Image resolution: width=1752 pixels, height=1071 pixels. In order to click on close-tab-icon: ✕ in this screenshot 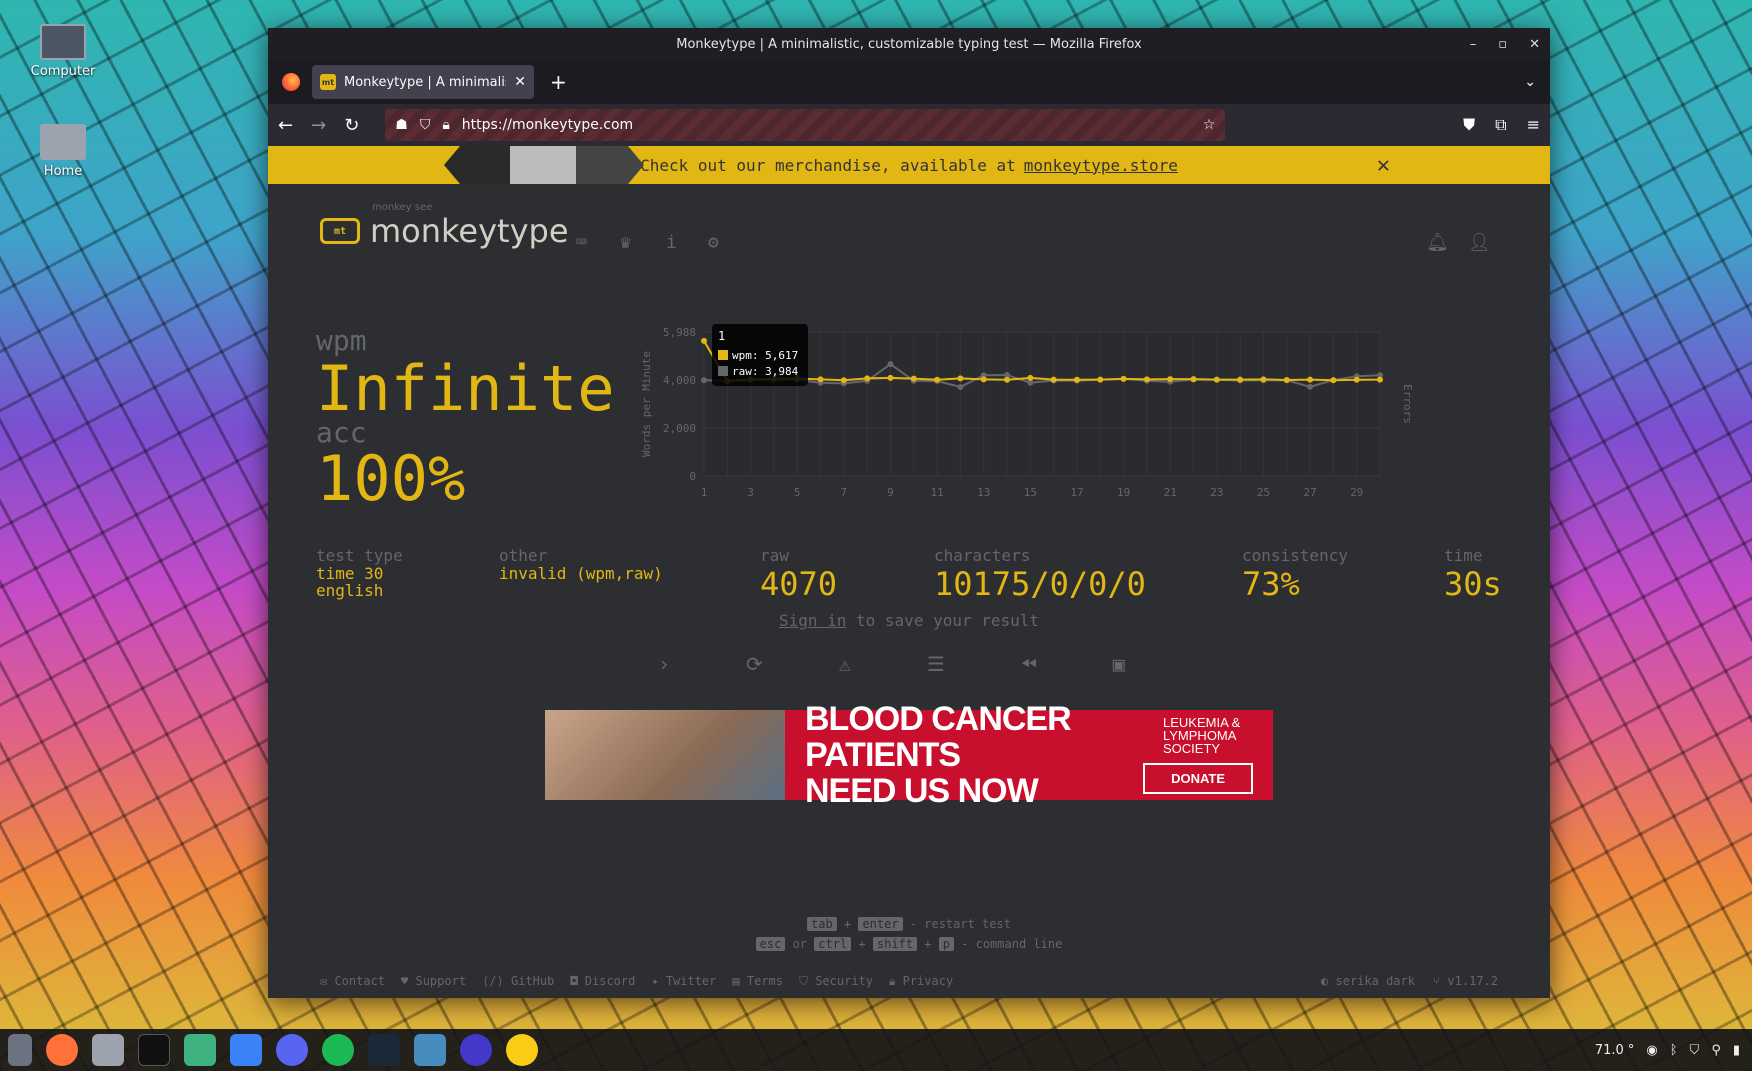, I will do `click(520, 82)`.